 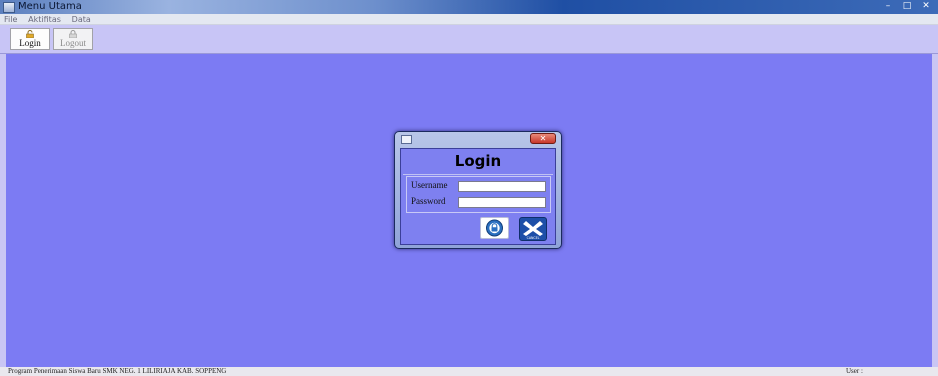 What do you see at coordinates (30, 43) in the screenshot?
I see `toolbar-login-label: Login` at bounding box center [30, 43].